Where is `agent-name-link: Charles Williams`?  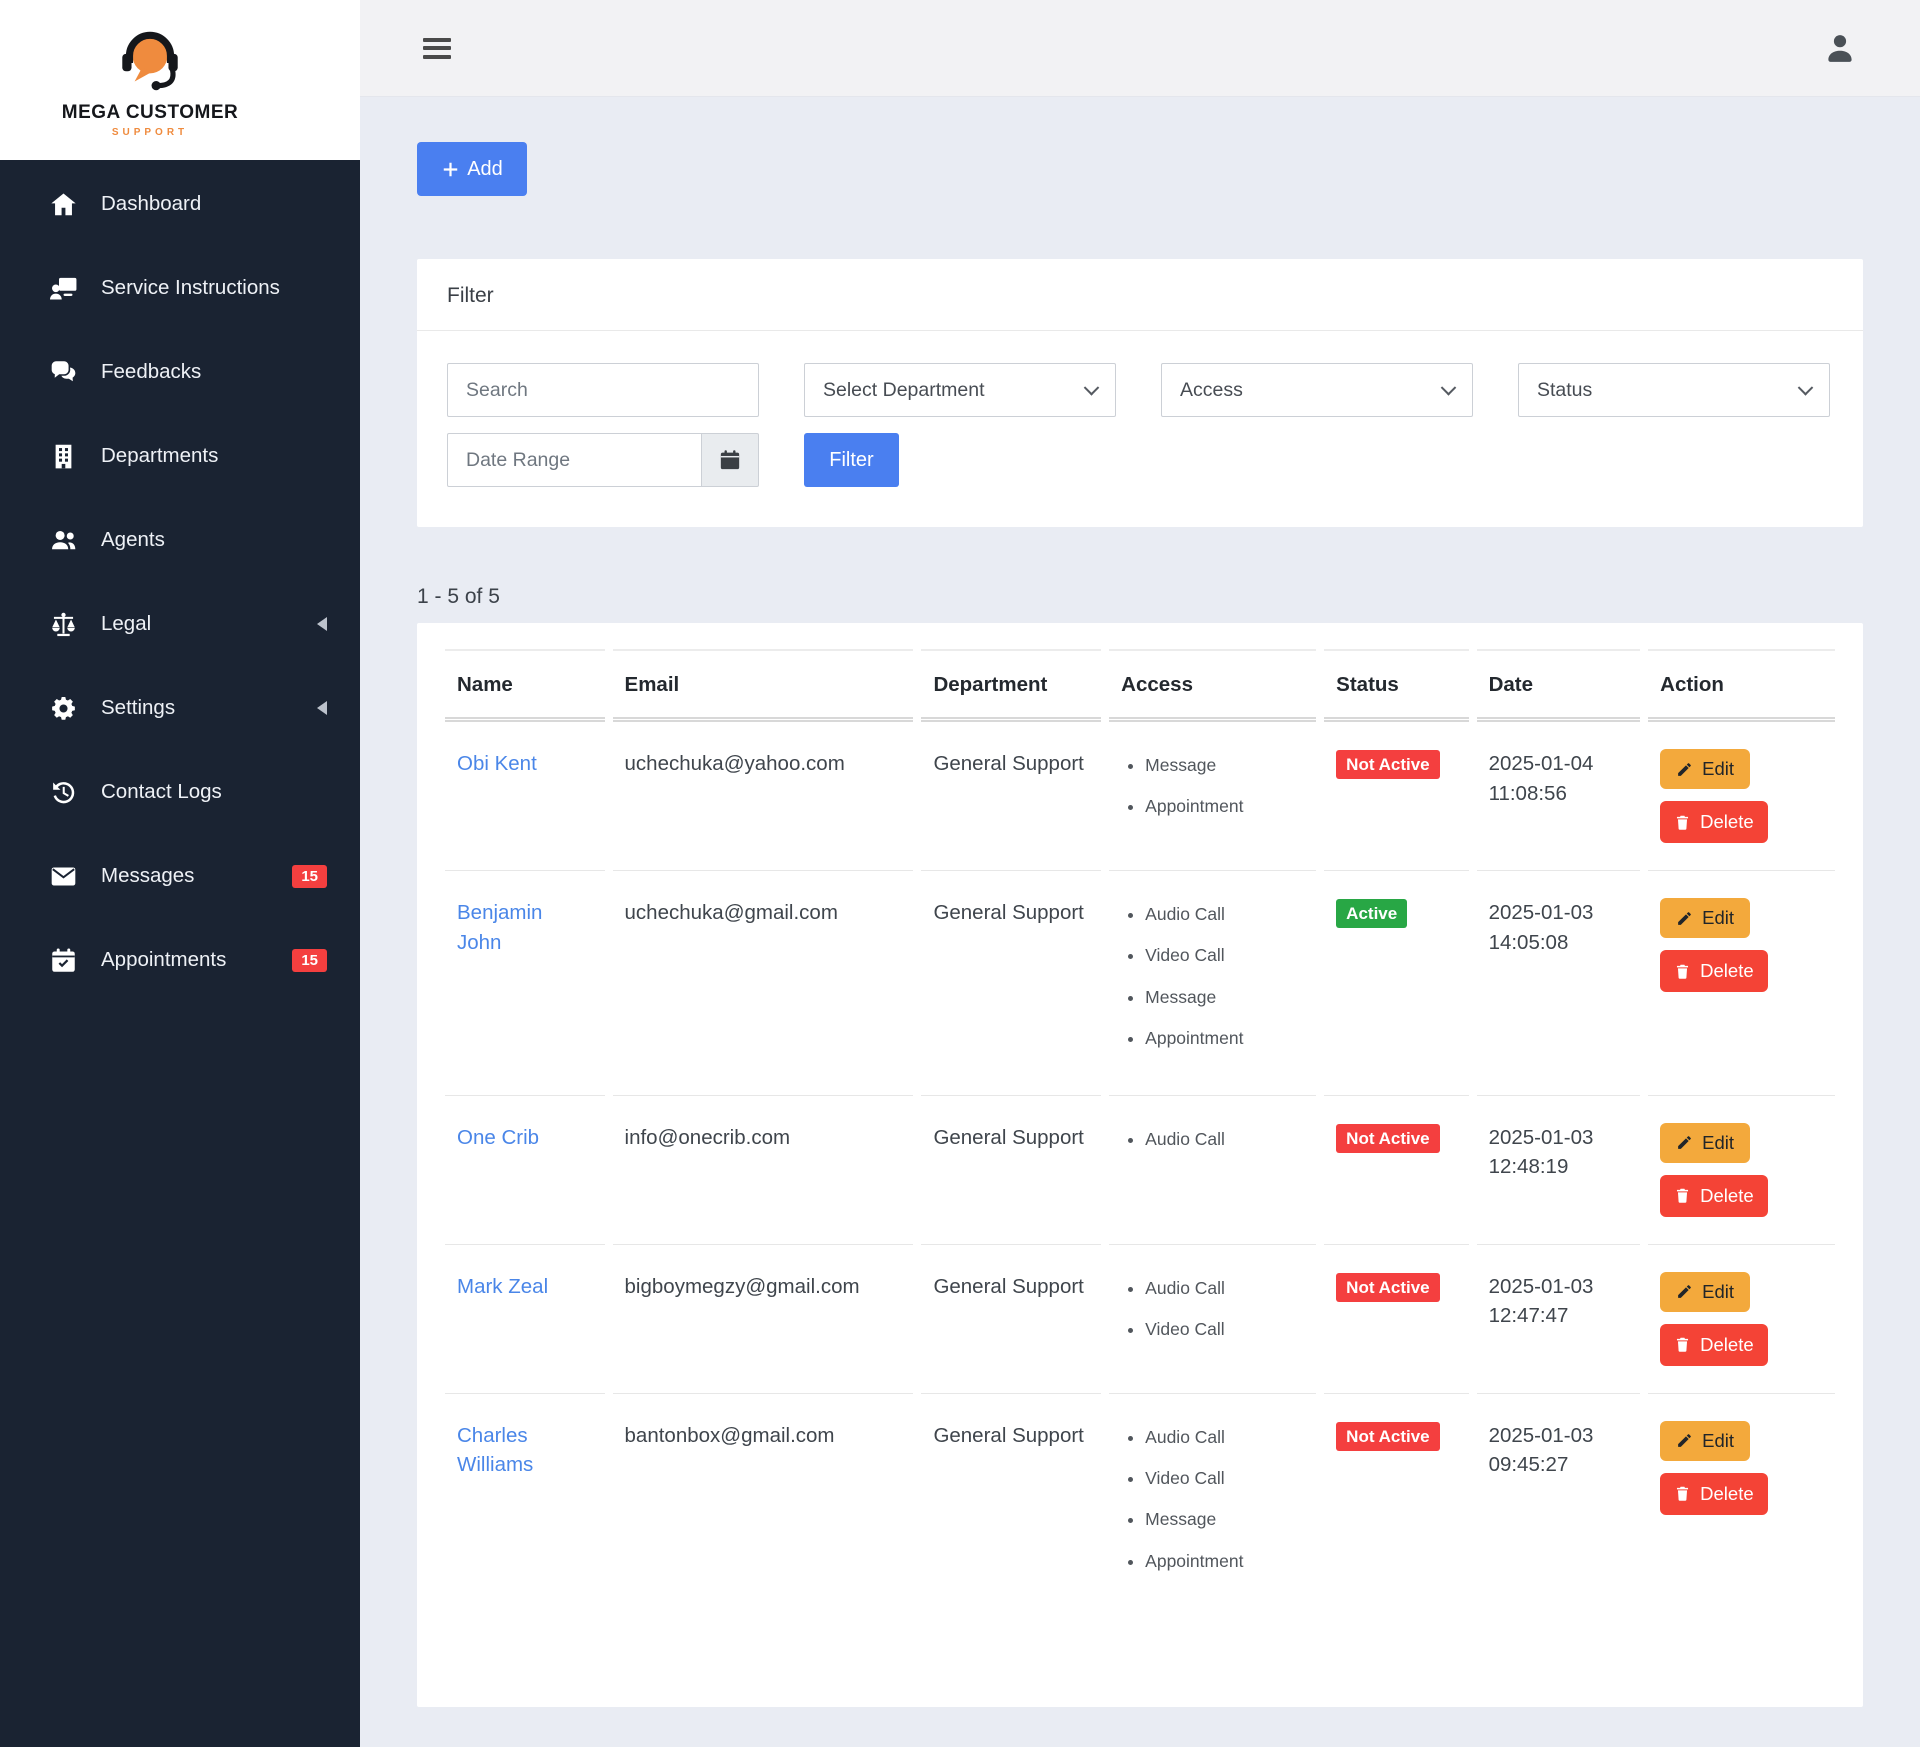
agent-name-link: Charles Williams is located at coordinates (495, 1450).